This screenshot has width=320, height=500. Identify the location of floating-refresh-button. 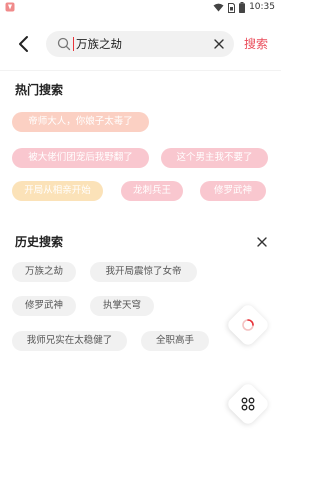
(248, 325).